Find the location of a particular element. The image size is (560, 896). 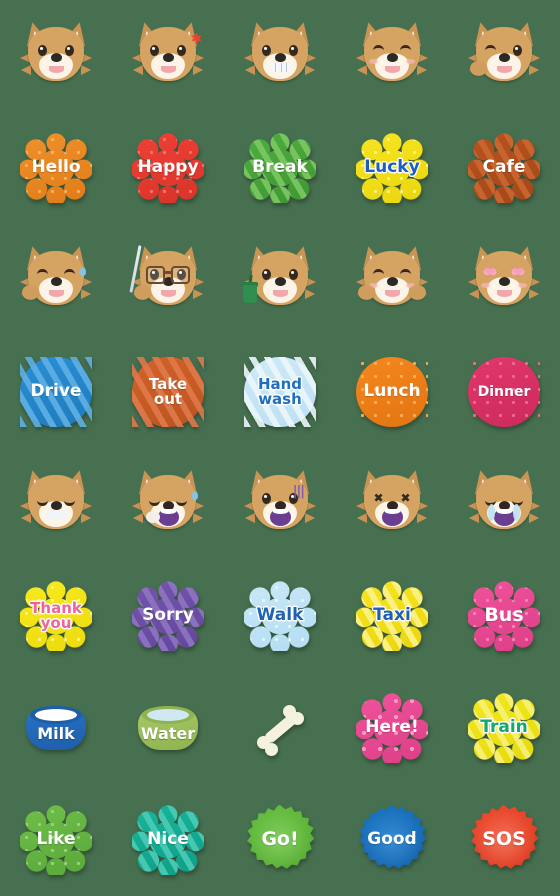

badge-badge-break: Break is located at coordinates (280, 168).